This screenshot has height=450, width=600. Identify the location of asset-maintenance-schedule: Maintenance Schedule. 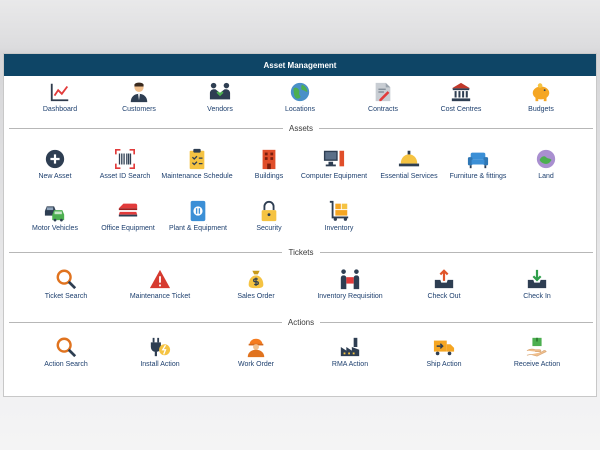
(197, 165).